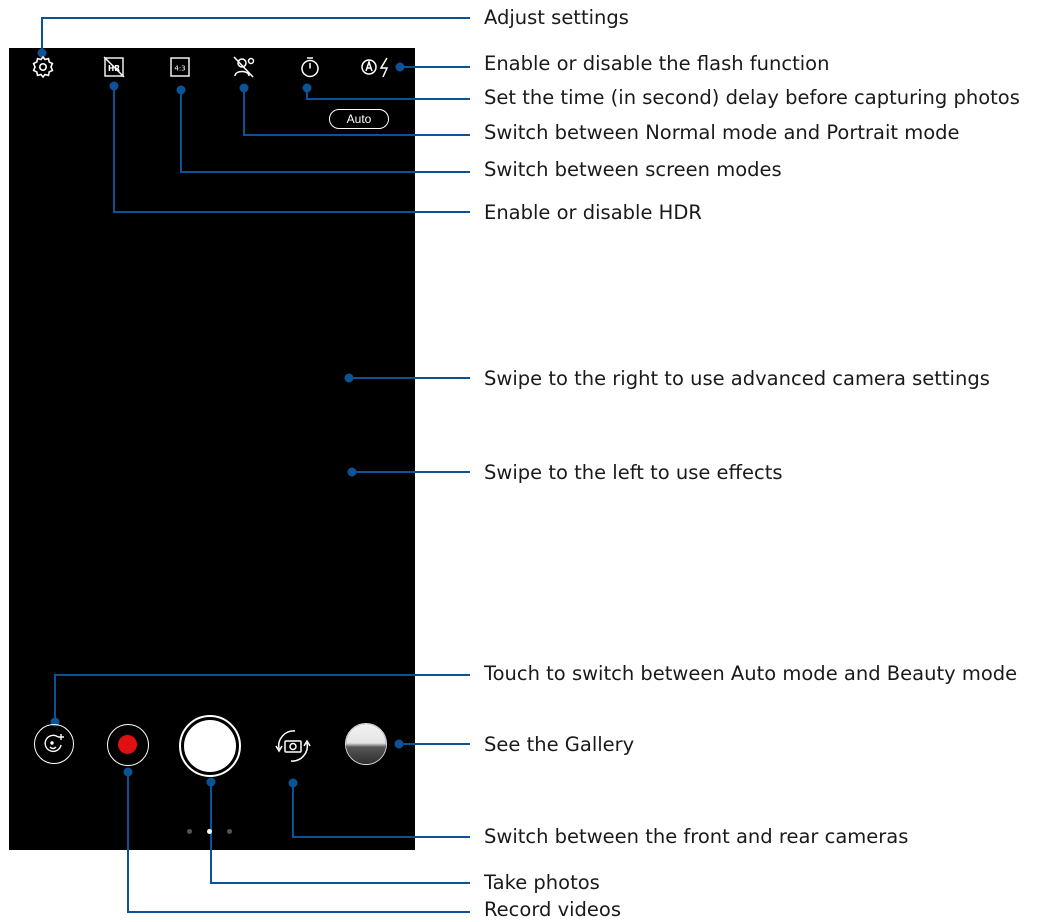  I want to click on beauty-mode-icon, so click(54, 743).